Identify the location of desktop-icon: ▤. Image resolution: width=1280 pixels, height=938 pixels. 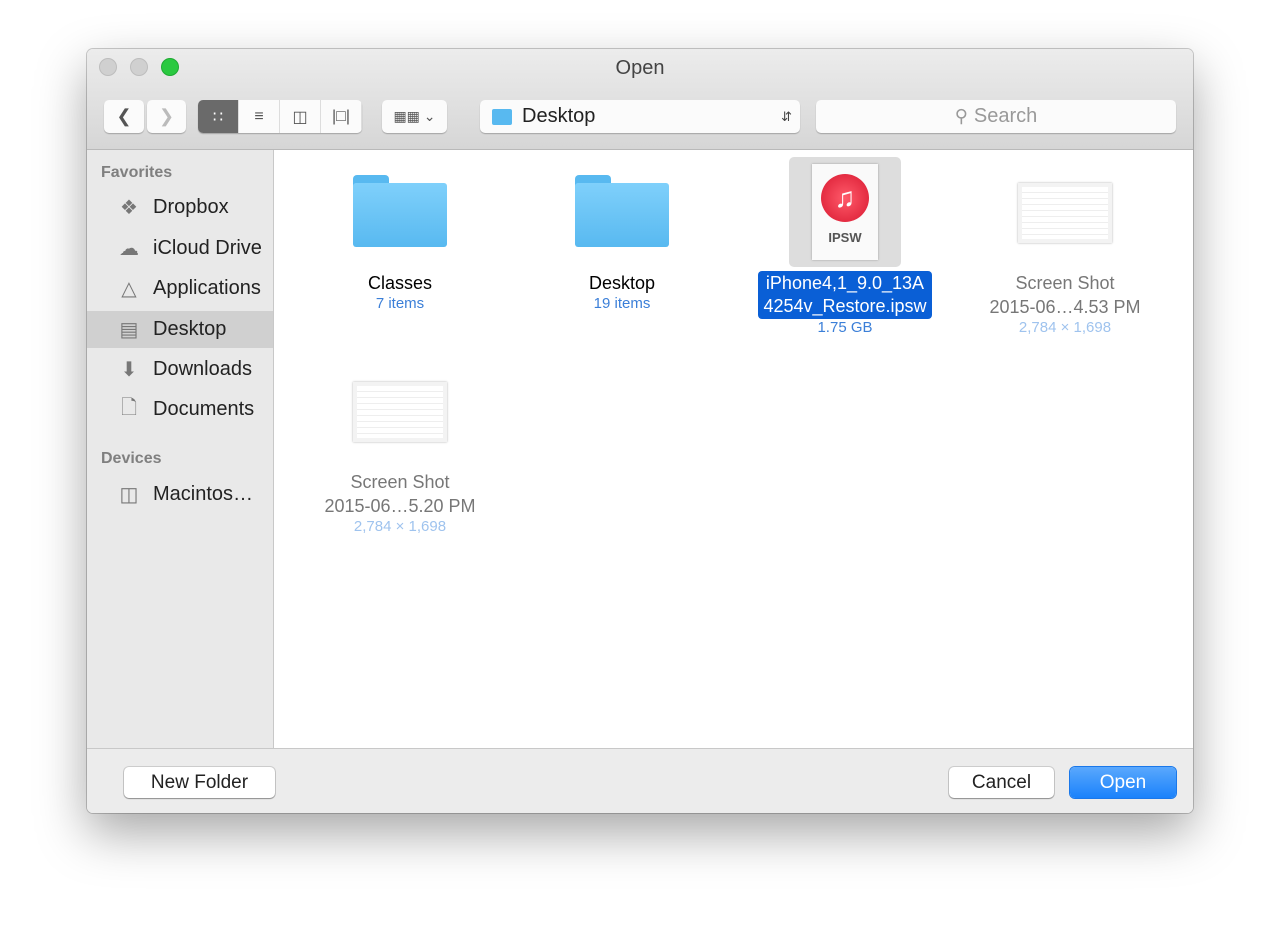
(129, 330).